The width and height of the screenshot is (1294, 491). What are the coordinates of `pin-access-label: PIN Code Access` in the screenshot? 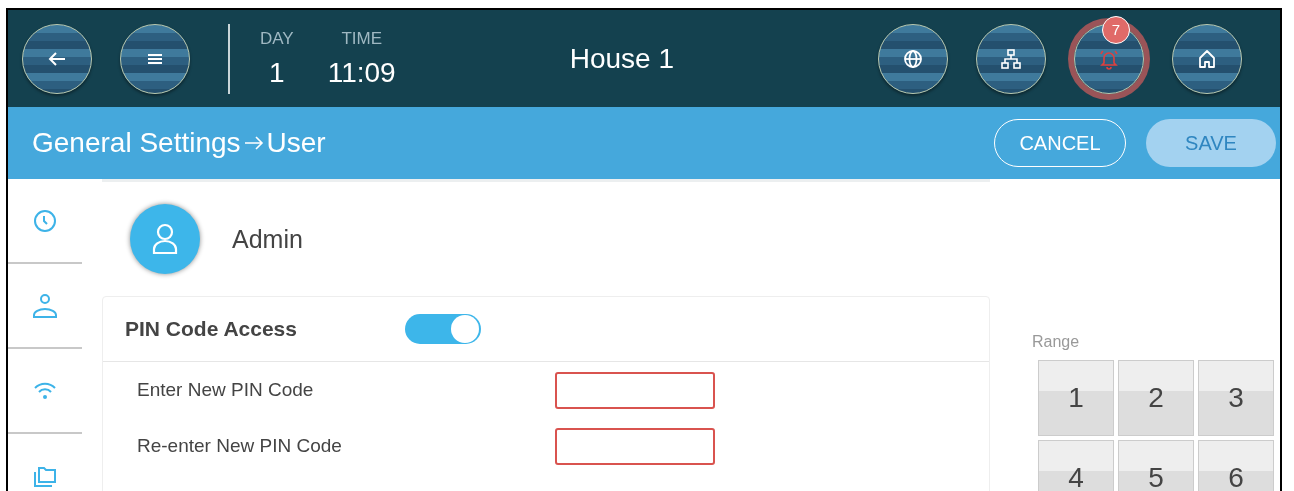 It's located at (211, 329).